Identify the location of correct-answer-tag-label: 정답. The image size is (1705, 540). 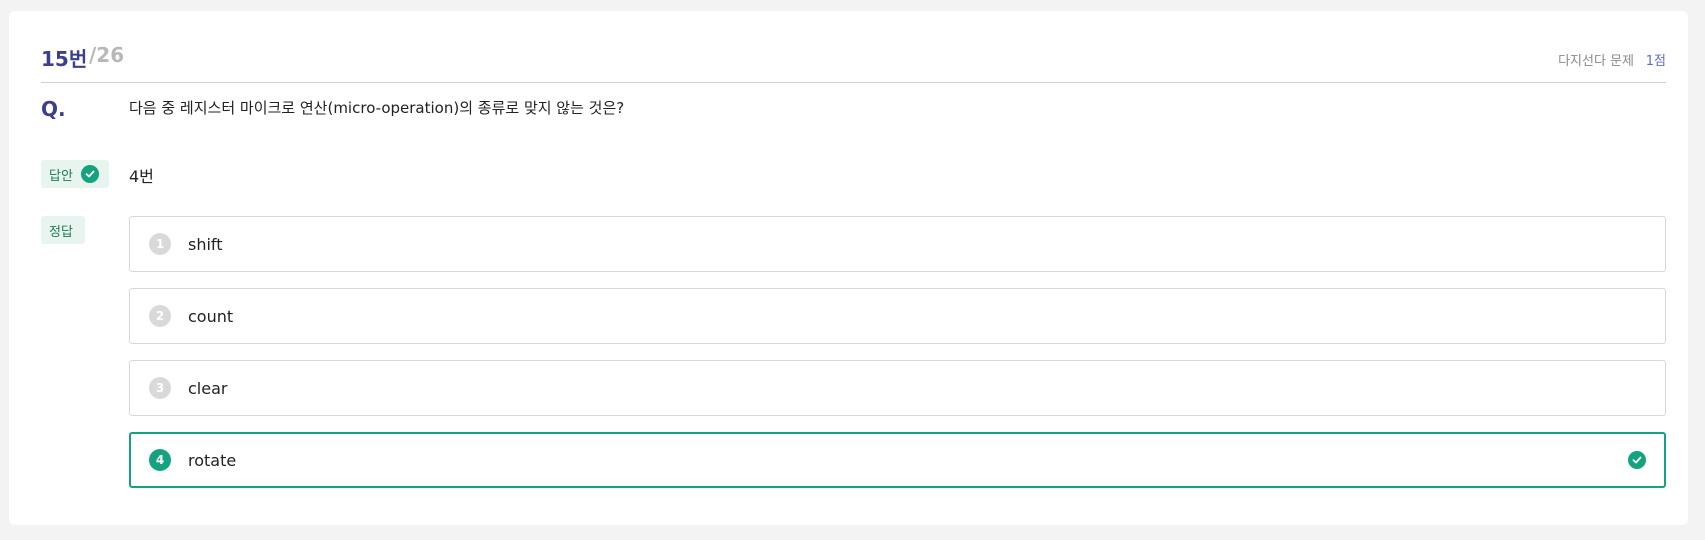
(61, 232).